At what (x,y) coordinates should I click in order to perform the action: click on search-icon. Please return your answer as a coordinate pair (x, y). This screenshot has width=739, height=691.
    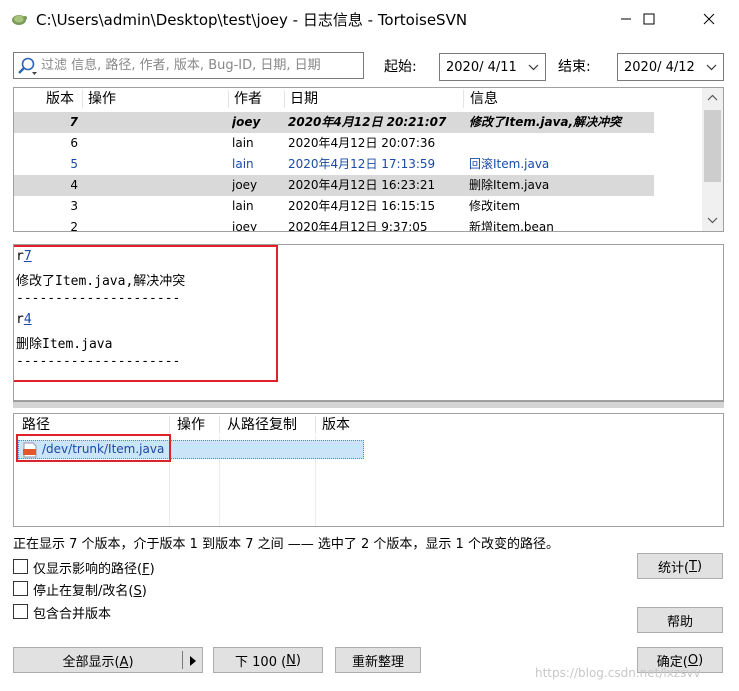
    Looking at the image, I should click on (27, 66).